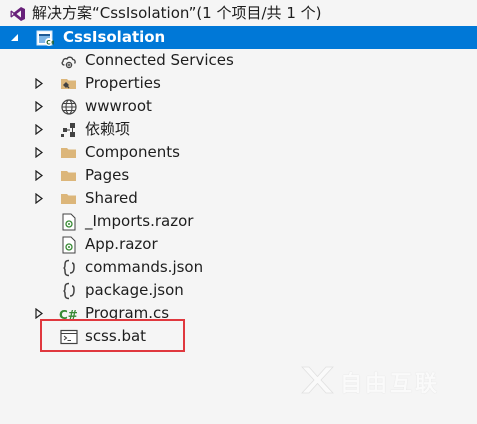  Describe the element at coordinates (123, 83) in the screenshot. I see `item-label: Properties` at that location.